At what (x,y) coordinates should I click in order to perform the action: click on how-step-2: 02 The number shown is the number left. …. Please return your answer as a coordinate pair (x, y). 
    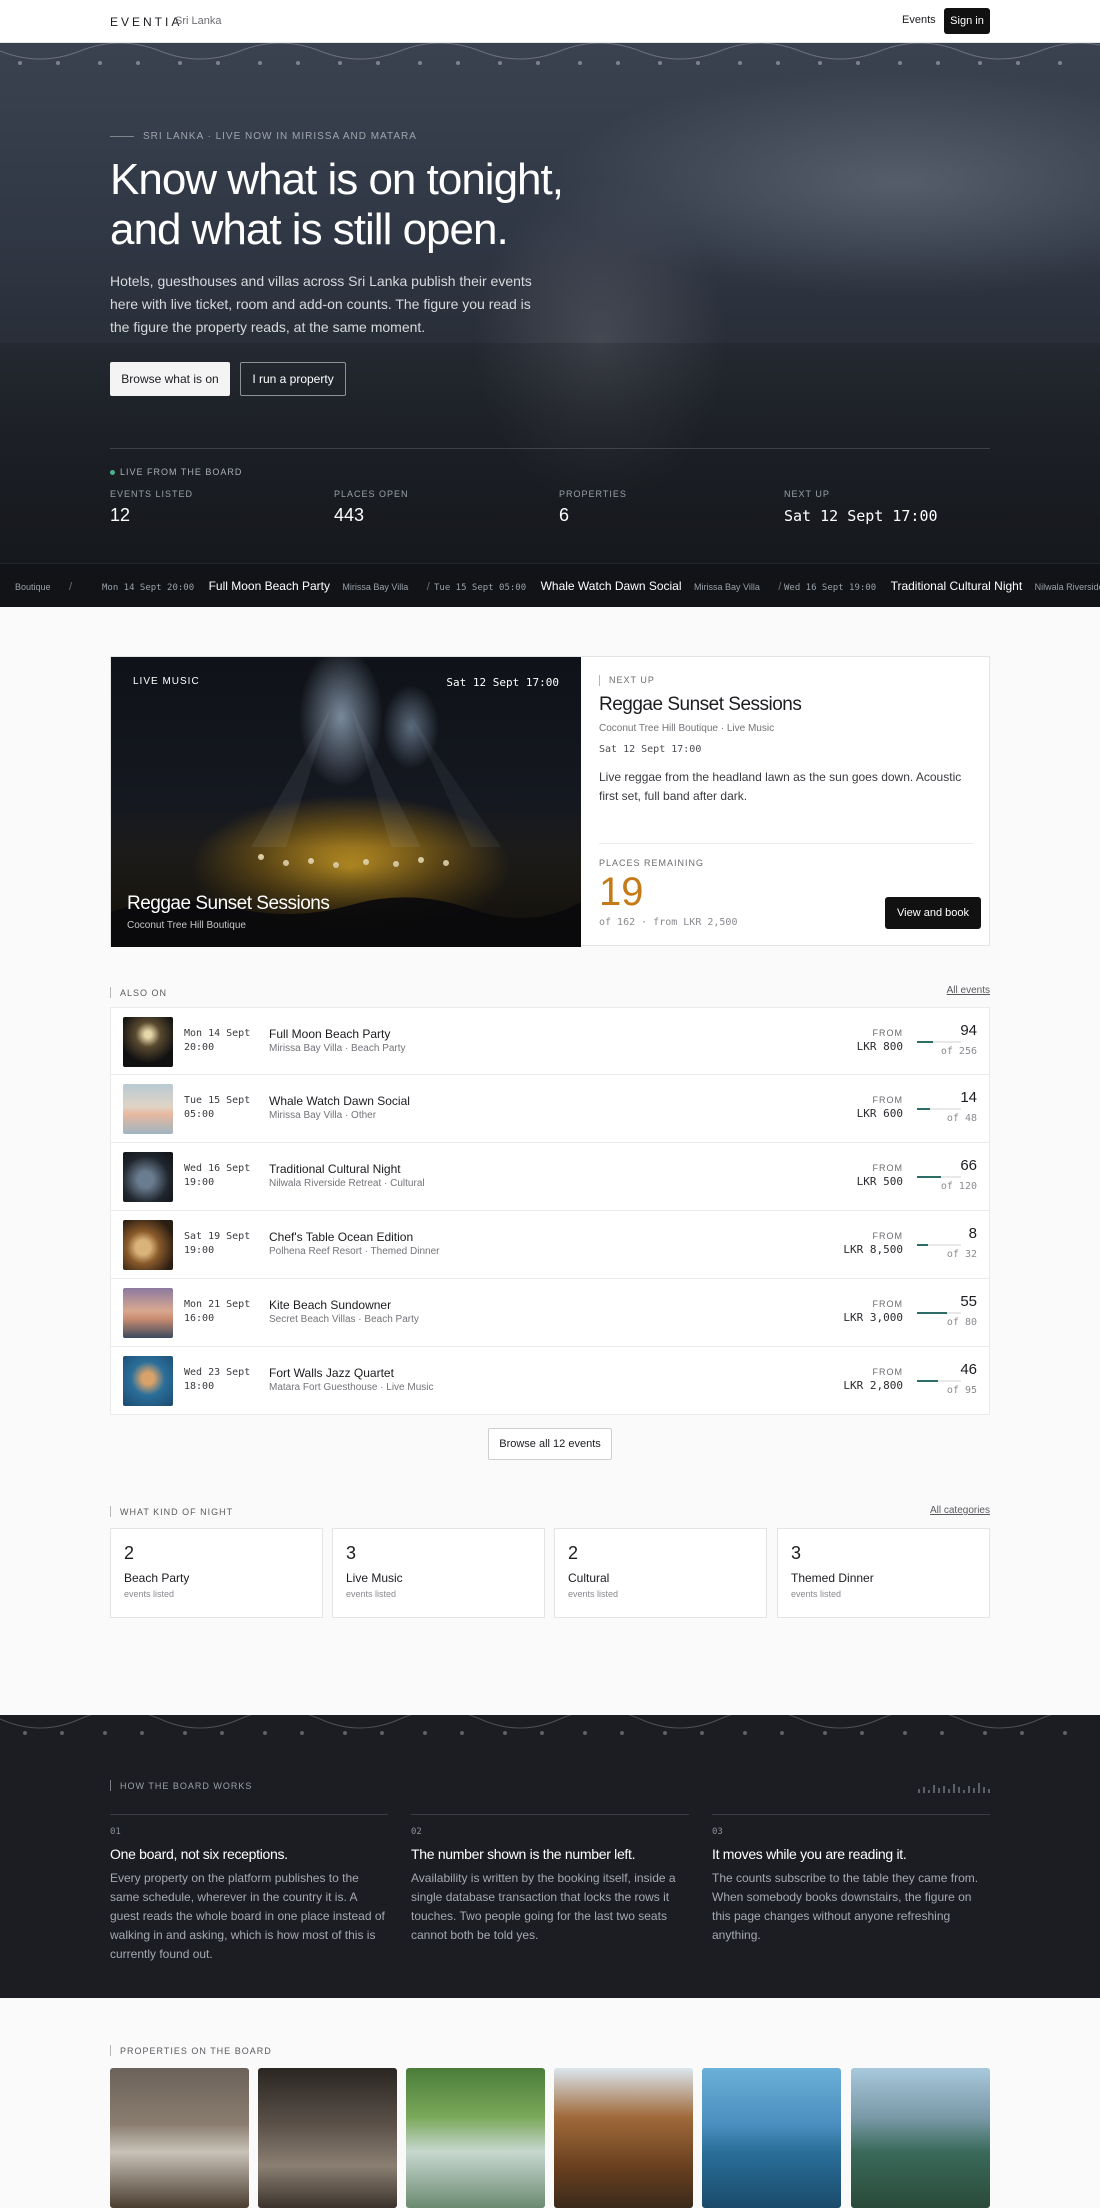
    Looking at the image, I should click on (550, 1879).